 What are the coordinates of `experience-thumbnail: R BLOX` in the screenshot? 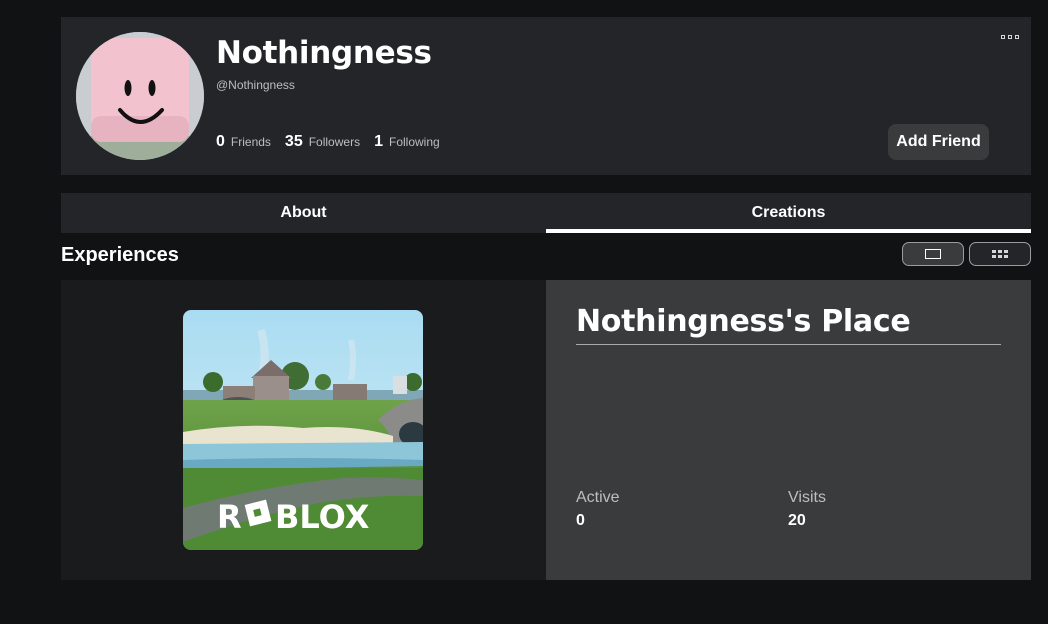 It's located at (303, 430).